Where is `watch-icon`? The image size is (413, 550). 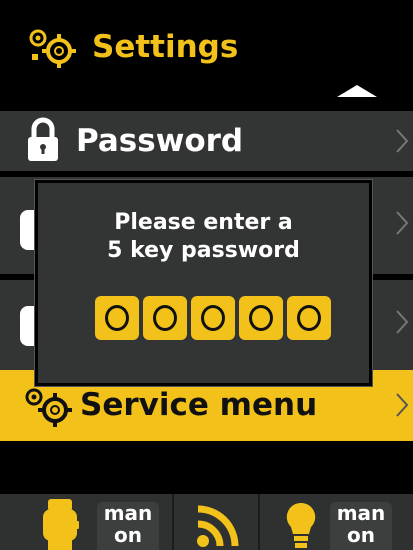 watch-icon is located at coordinates (60, 524).